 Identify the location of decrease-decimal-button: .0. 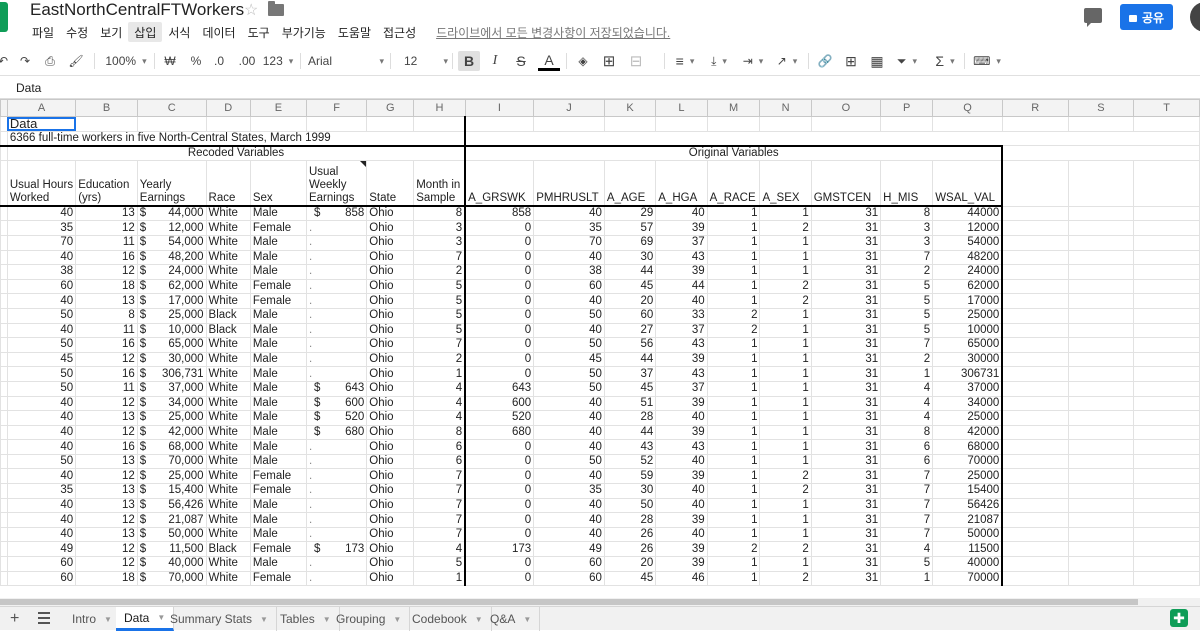
(219, 61).